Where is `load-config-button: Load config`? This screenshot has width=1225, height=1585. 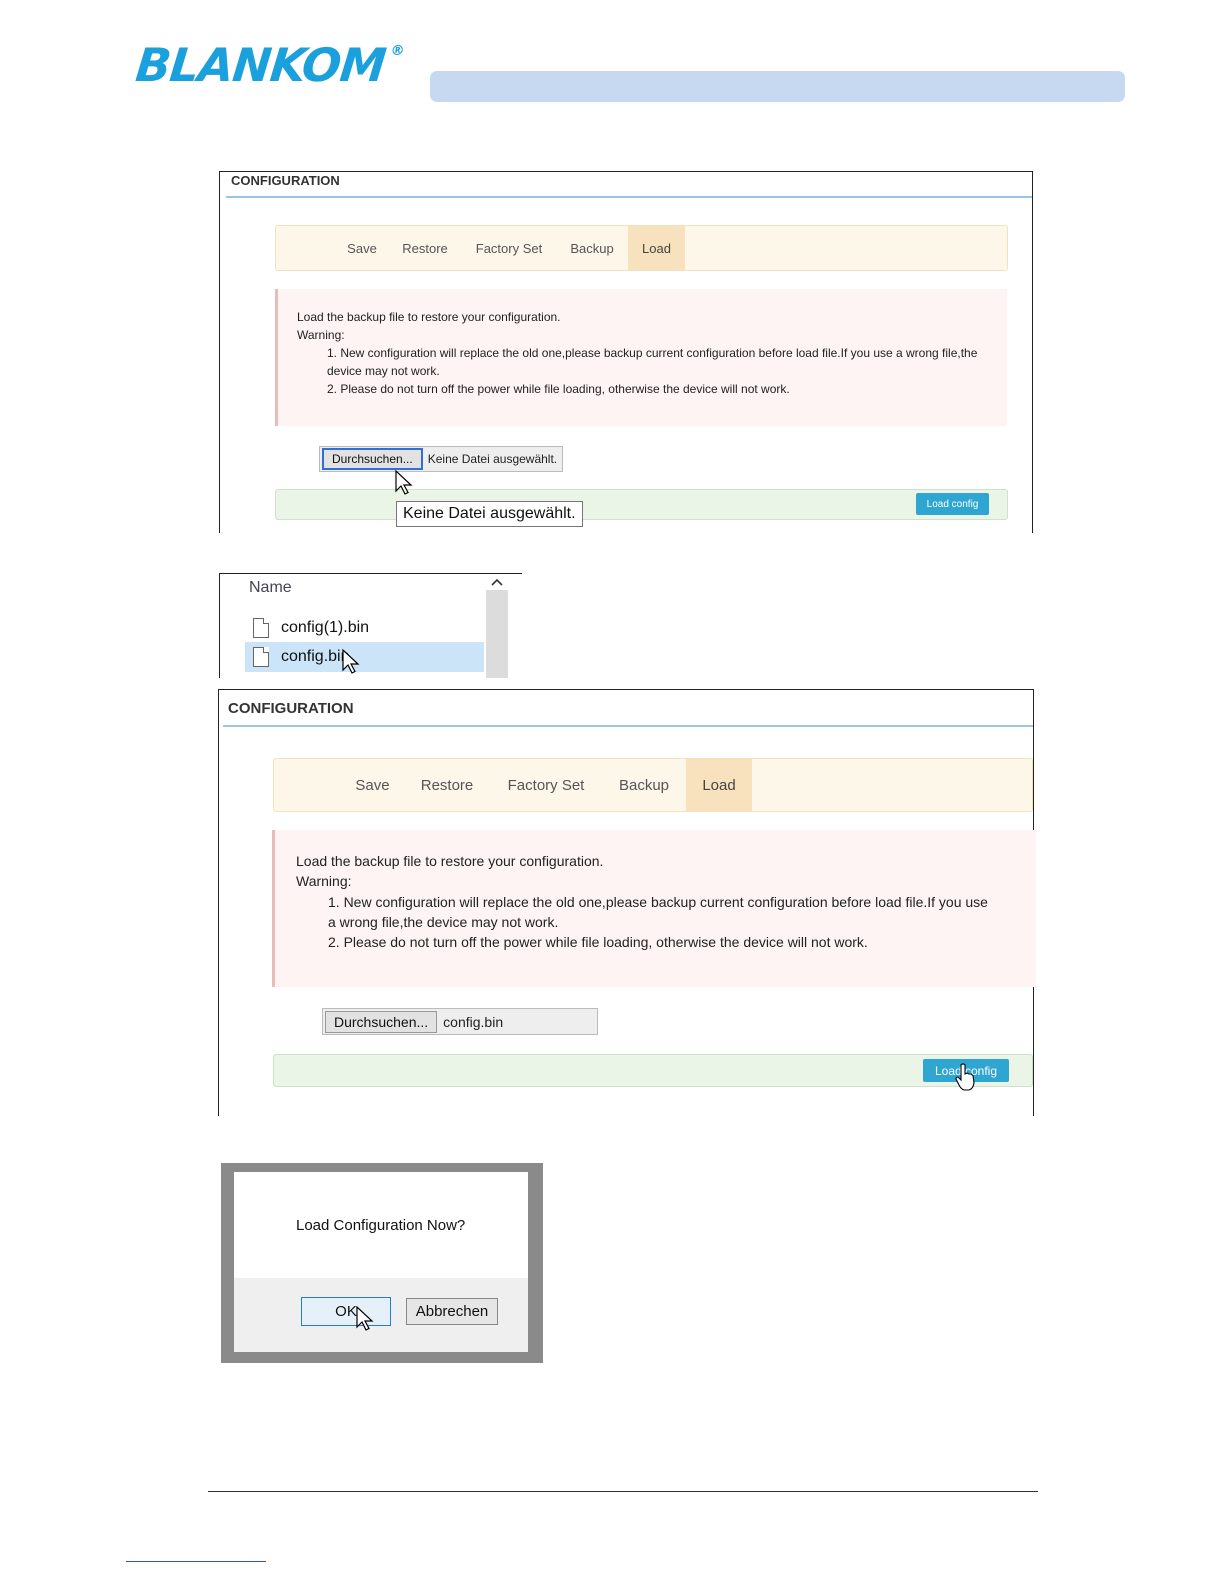
load-config-button: Load config is located at coordinates (952, 504).